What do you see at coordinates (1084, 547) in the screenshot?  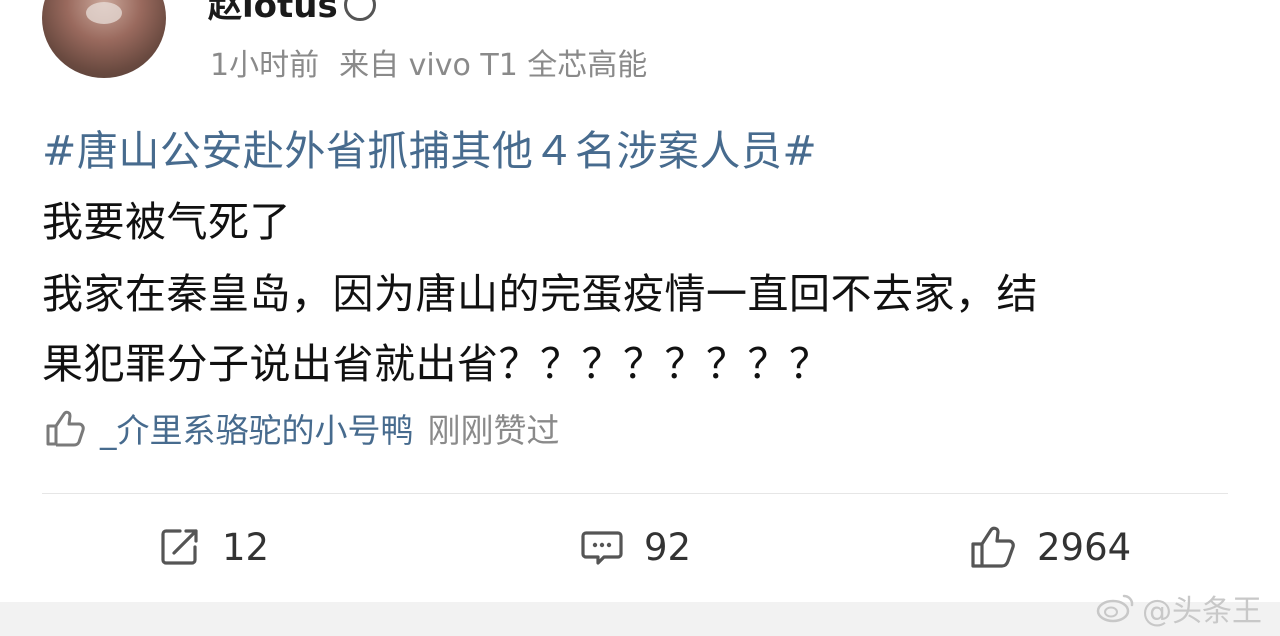 I see `like-count: 2964` at bounding box center [1084, 547].